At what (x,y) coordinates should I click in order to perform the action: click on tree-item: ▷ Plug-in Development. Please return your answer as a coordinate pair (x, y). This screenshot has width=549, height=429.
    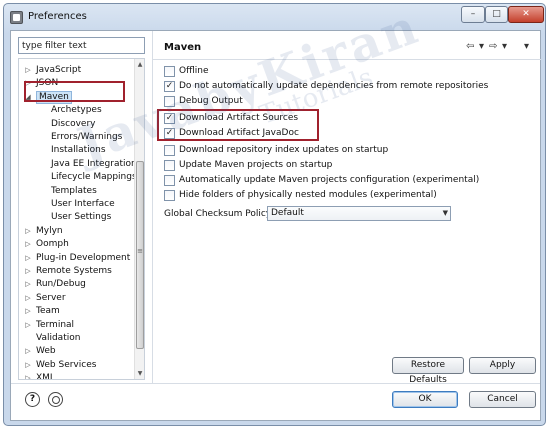
    Looking at the image, I should click on (76, 258).